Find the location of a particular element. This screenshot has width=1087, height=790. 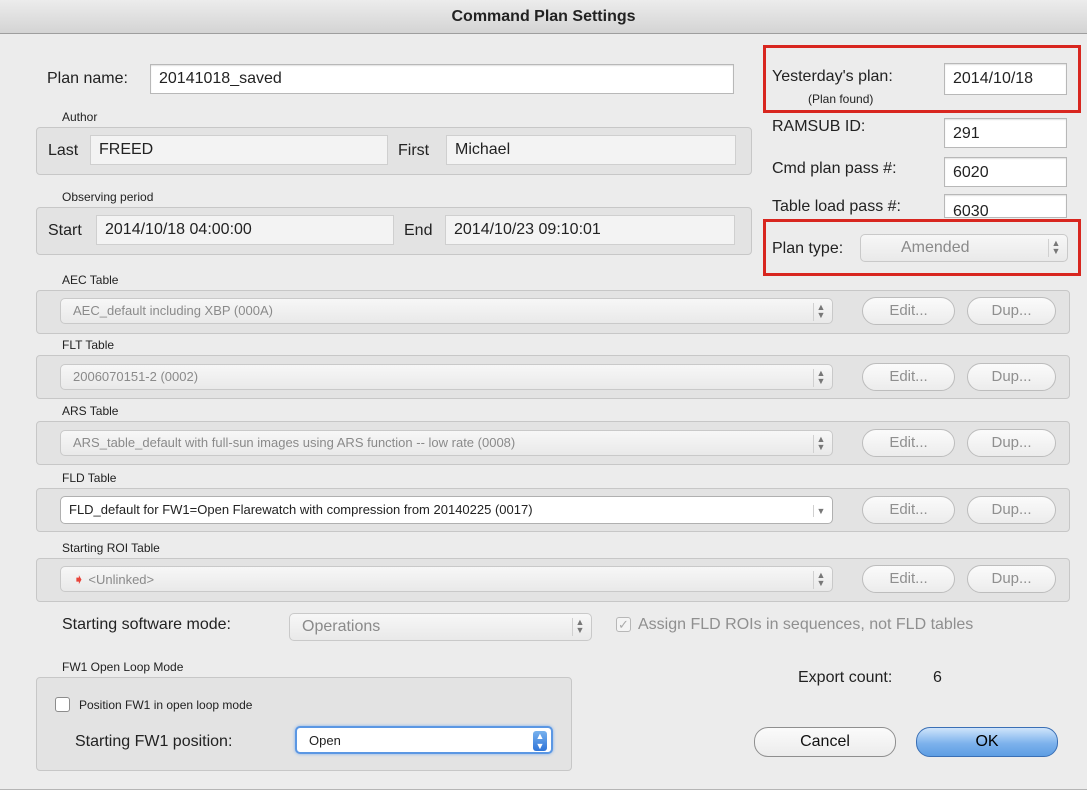

software-mode-value: Operations is located at coordinates (341, 626).